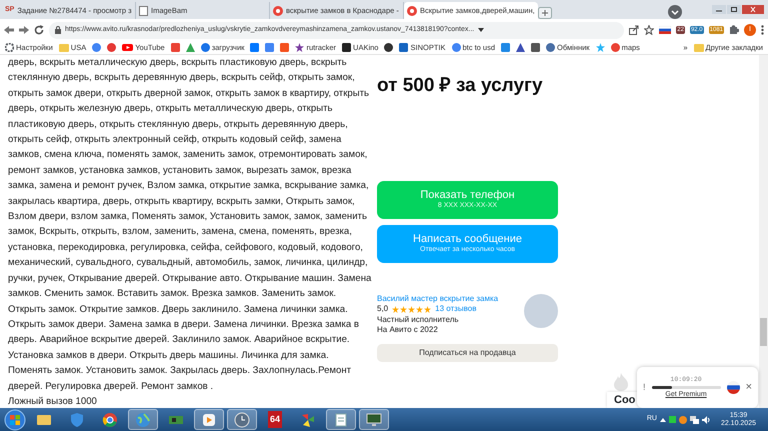 The width and height of the screenshot is (768, 431). I want to click on subscribe-button: Подписаться на продавца, so click(467, 353).